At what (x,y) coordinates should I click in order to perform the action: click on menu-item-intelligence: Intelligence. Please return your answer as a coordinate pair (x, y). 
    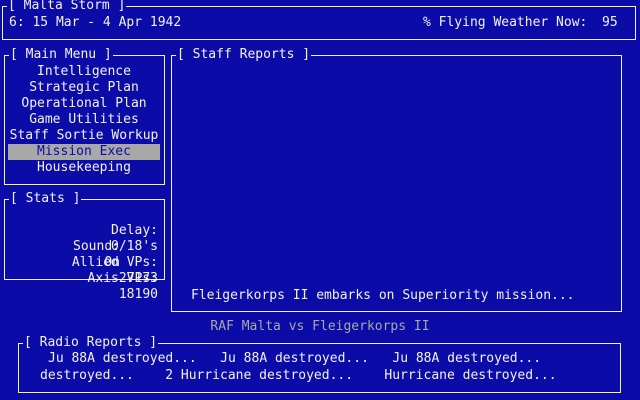
    Looking at the image, I should click on (84, 72).